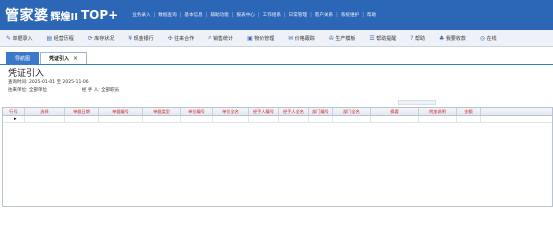 Image resolution: width=553 pixels, height=240 pixels. What do you see at coordinates (219, 15) in the screenshot?
I see `menu-aux-functions: 辅助功能` at bounding box center [219, 15].